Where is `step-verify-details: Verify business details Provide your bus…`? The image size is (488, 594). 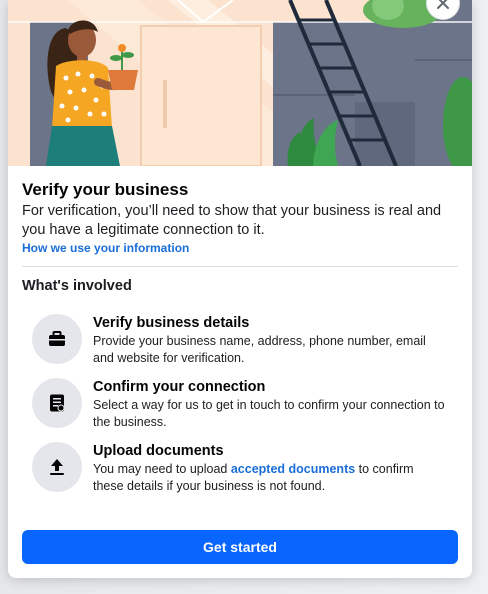 step-verify-details: Verify business details Provide your bus… is located at coordinates (242, 340).